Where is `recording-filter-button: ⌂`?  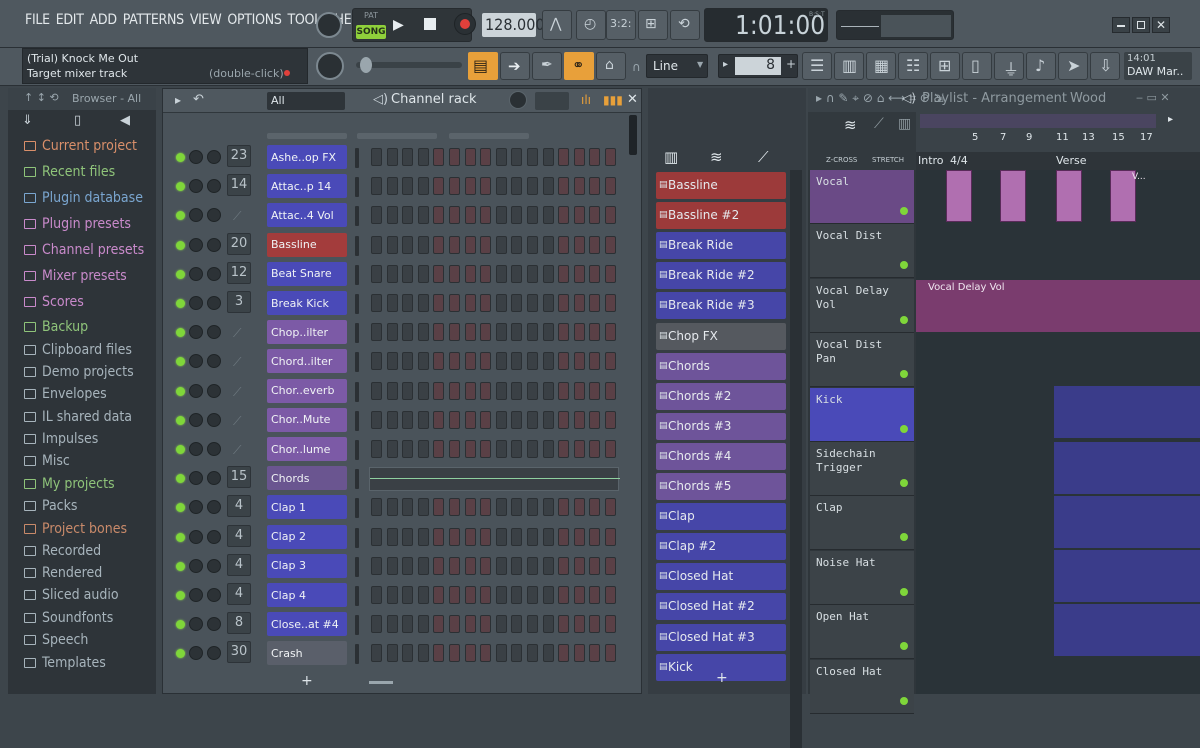 recording-filter-button: ⌂ is located at coordinates (611, 66).